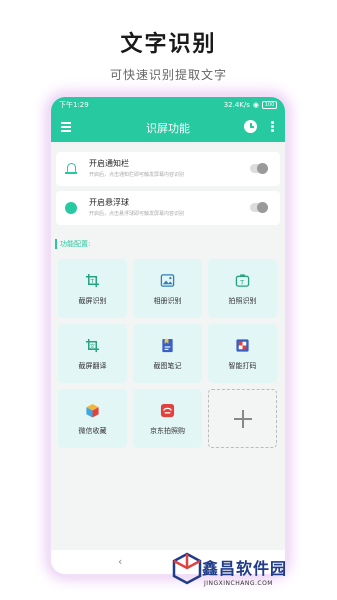  Describe the element at coordinates (168, 75) in the screenshot. I see `promo-subtitle: 可快速识别提取文字` at that location.